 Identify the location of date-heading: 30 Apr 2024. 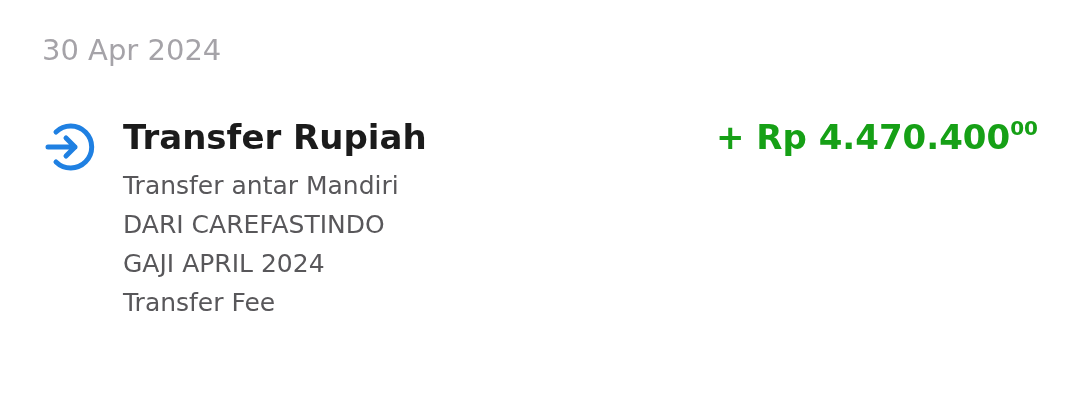
(132, 50).